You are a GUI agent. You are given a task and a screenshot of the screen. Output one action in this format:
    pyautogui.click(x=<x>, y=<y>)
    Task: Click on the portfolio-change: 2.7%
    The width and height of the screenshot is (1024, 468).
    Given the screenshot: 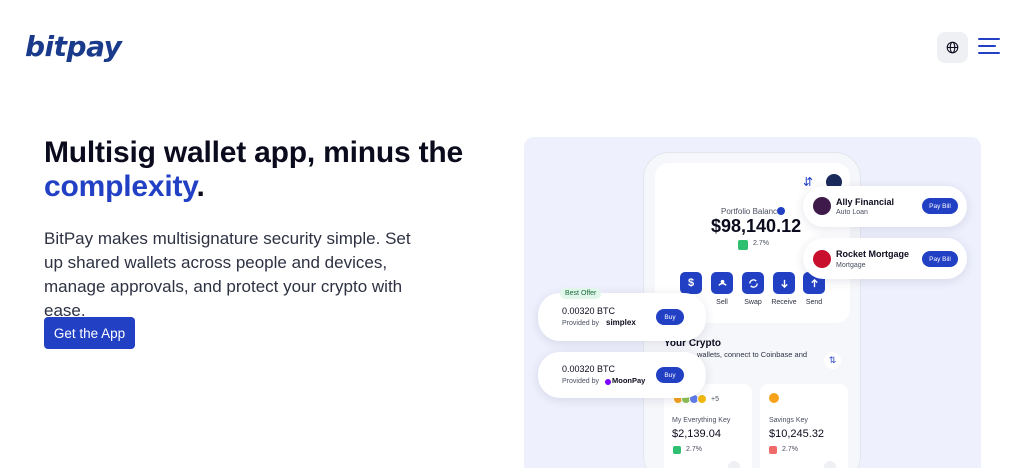 What is the action you would take?
    pyautogui.click(x=761, y=243)
    